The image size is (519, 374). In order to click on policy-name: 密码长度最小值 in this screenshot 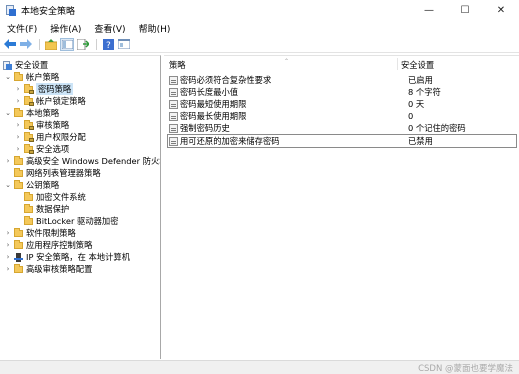, I will do `click(209, 92)`.